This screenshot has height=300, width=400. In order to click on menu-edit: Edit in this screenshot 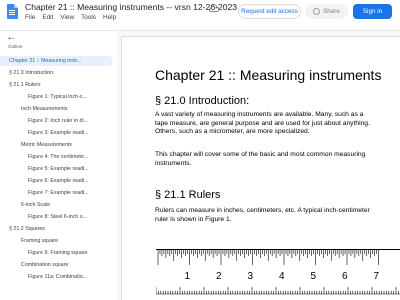, I will do `click(47, 17)`.